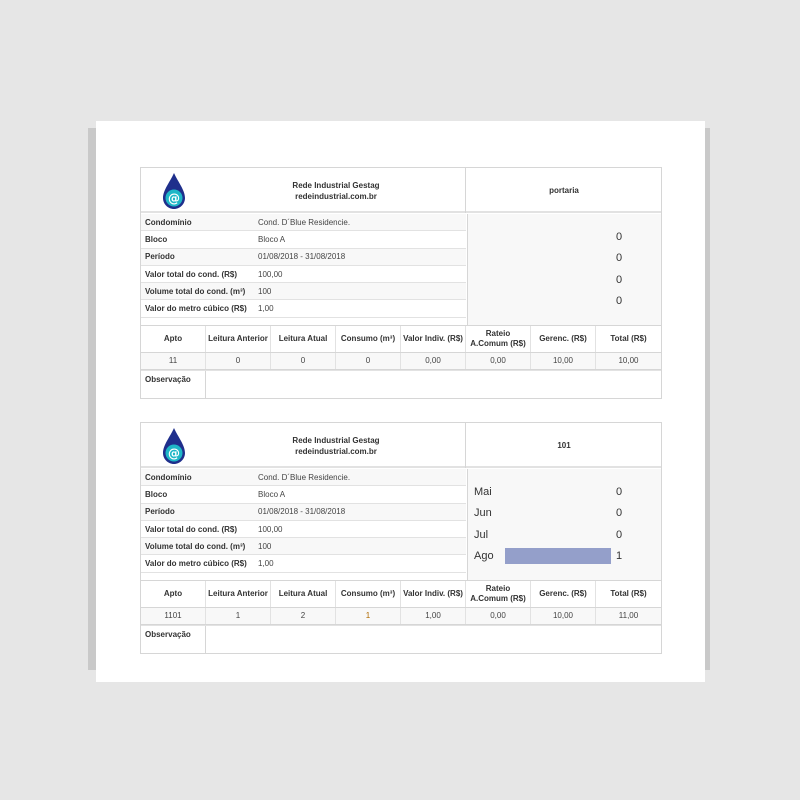  I want to click on table-cell: 1, so click(238, 616).